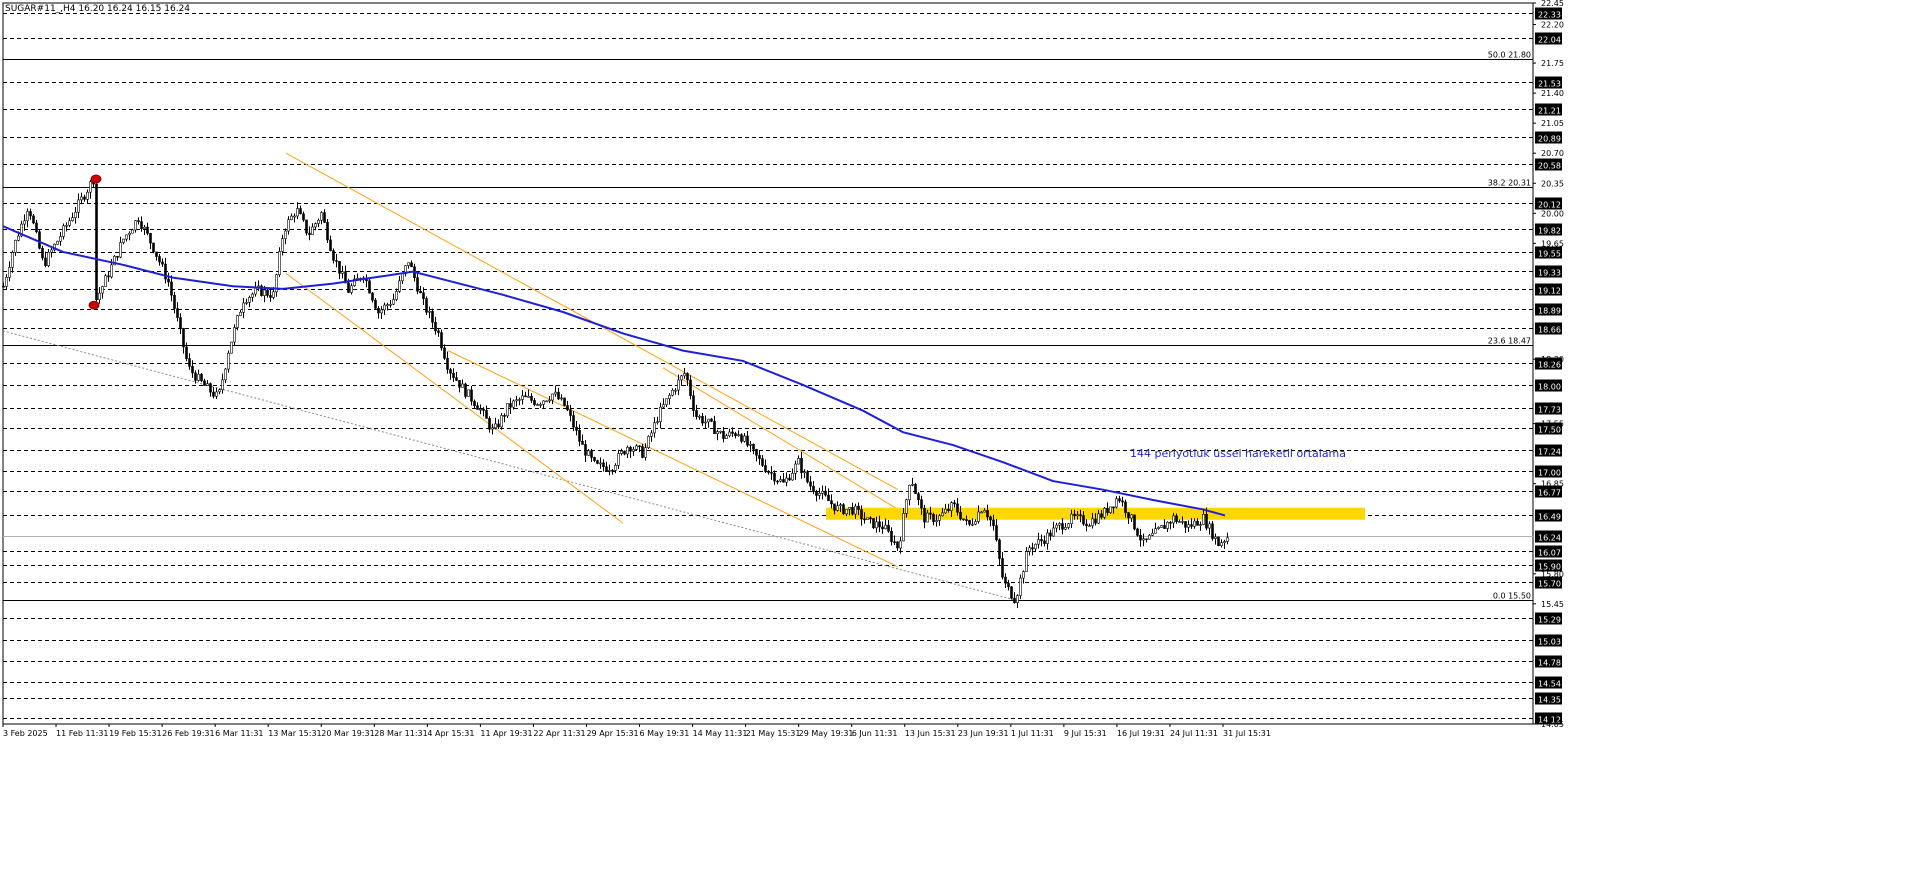  Describe the element at coordinates (1552, 484) in the screenshot. I see `y-tick-label: 16.85` at that location.